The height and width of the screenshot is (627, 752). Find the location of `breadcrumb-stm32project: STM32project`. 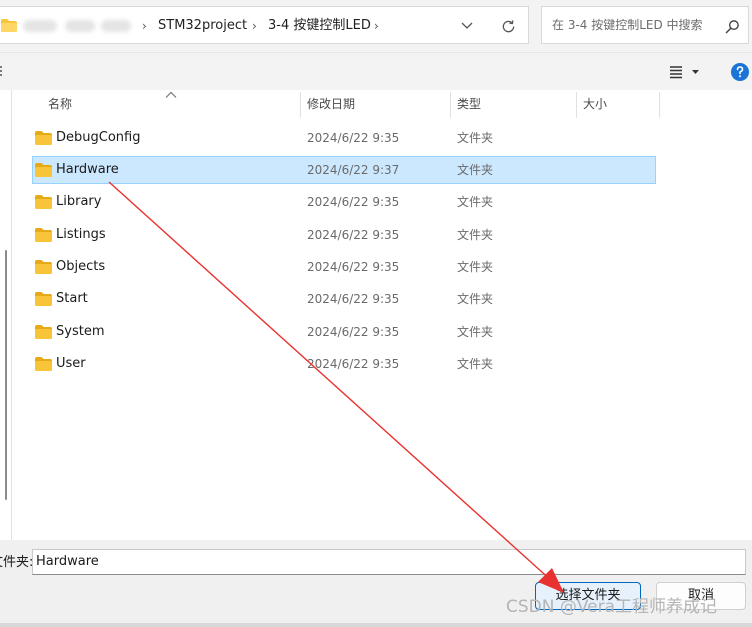

breadcrumb-stm32project: STM32project is located at coordinates (202, 26).